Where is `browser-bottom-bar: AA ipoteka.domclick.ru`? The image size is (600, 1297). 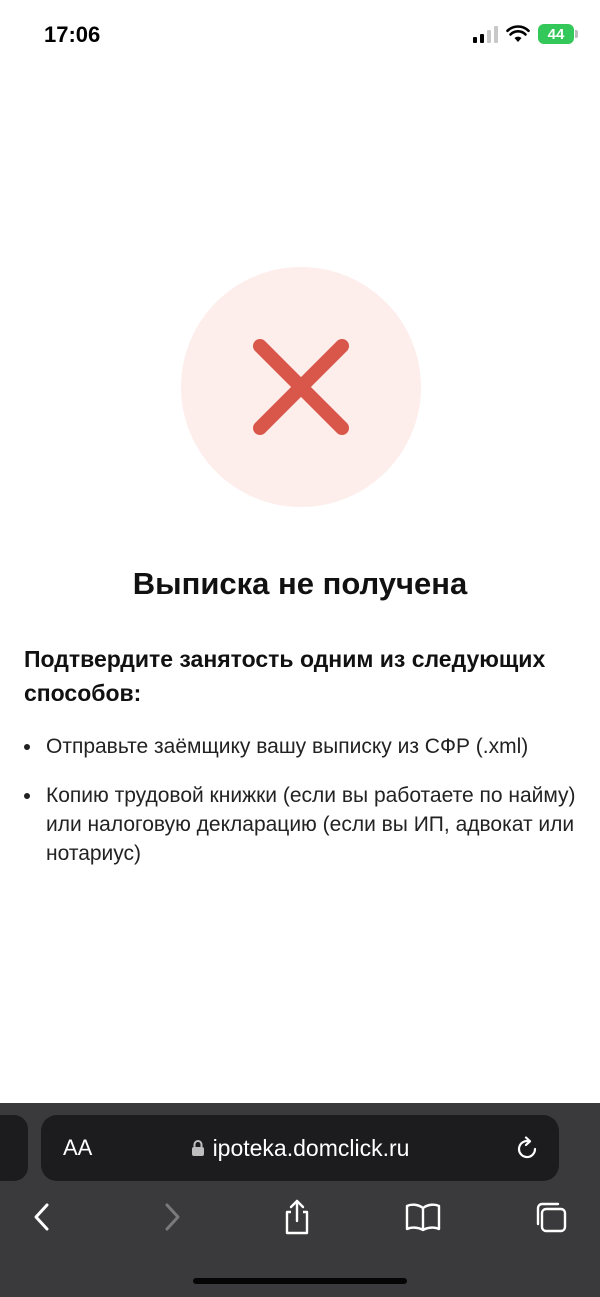 browser-bottom-bar: AA ipoteka.domclick.ru is located at coordinates (300, 1200).